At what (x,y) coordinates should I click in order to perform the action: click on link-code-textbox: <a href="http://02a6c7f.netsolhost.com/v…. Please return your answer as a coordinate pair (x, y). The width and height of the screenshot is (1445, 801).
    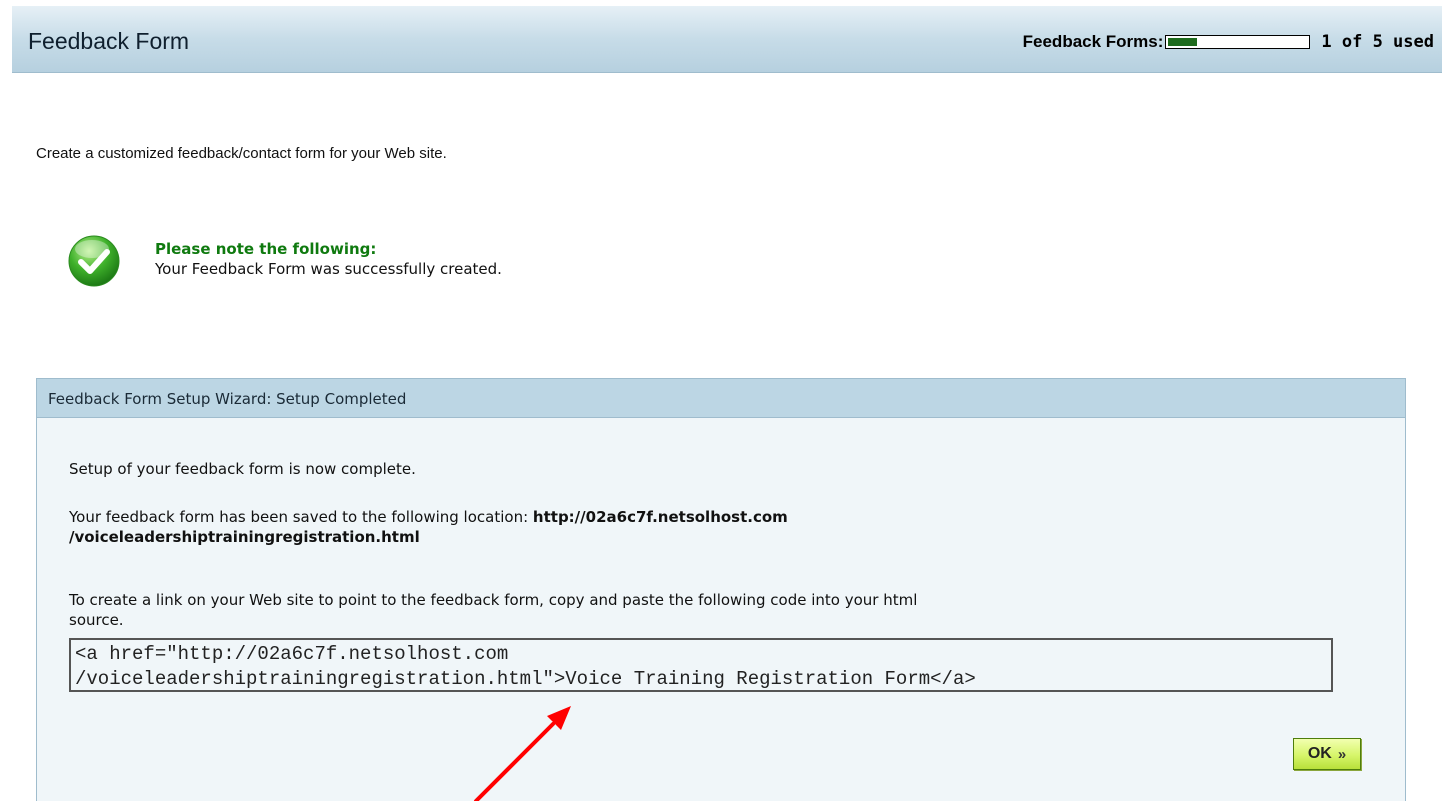
    Looking at the image, I should click on (701, 665).